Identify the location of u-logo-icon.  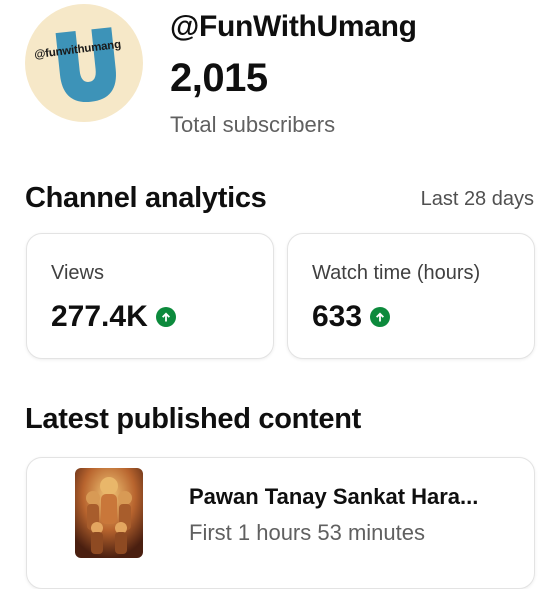
(85, 65).